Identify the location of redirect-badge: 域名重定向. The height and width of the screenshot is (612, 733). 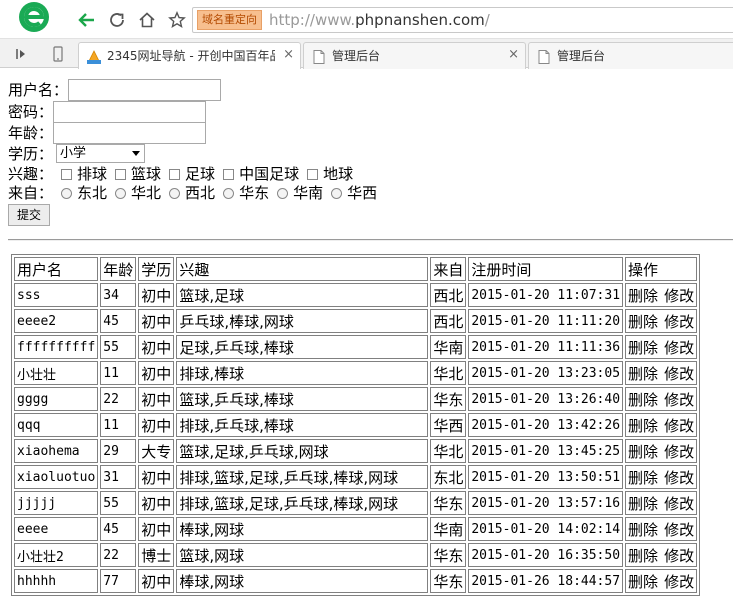
(229, 20).